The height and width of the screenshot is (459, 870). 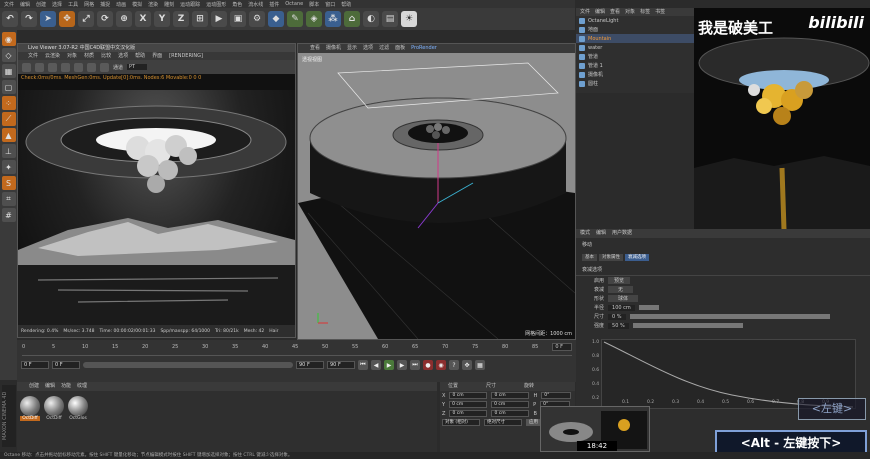 What do you see at coordinates (86, 19) in the screenshot?
I see `scale-icon: ⤢` at bounding box center [86, 19].